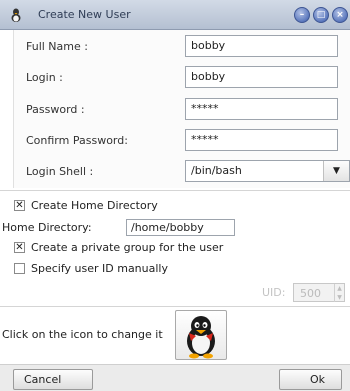 Image resolution: width=350 pixels, height=391 pixels. Describe the element at coordinates (339, 297) in the screenshot. I see `spin-down-icon: ▼` at that location.